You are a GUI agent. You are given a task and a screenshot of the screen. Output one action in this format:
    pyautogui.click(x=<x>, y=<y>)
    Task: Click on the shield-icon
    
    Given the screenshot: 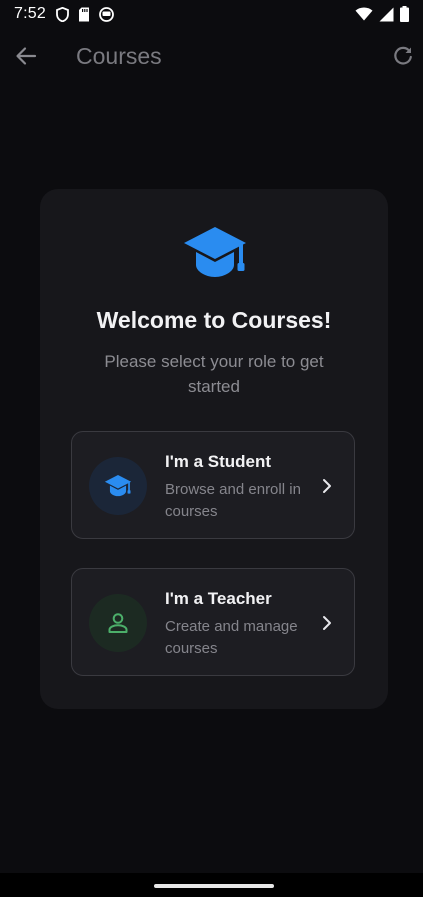 What is the action you would take?
    pyautogui.click(x=62, y=14)
    